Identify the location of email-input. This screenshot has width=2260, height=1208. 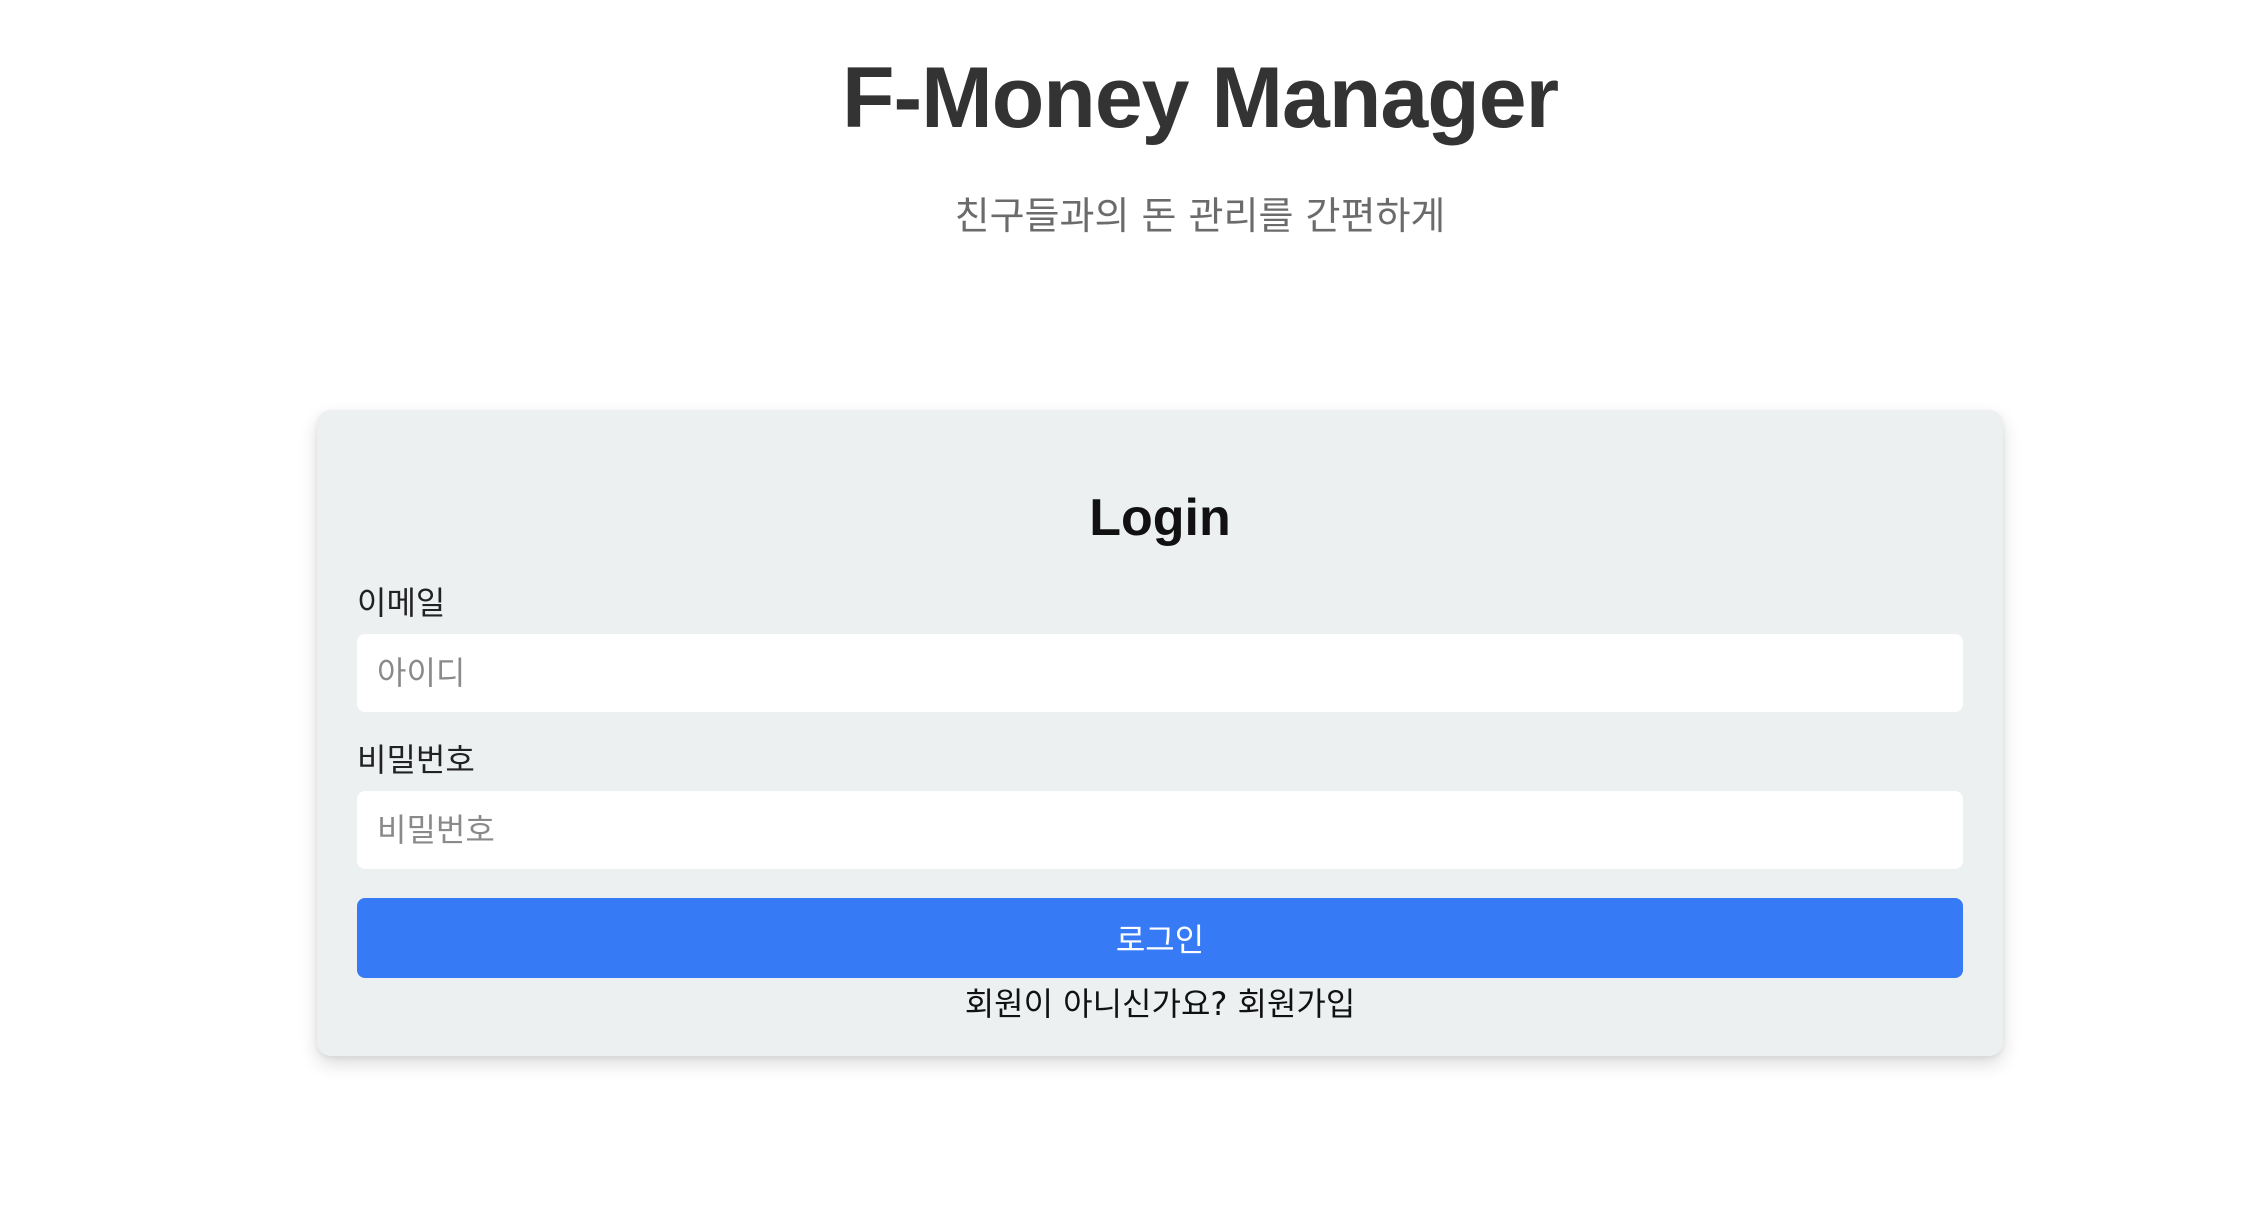
(1160, 673).